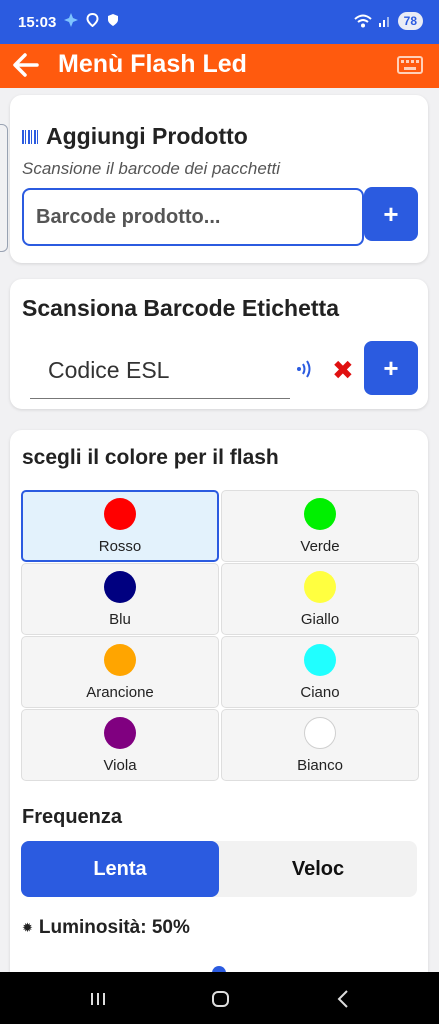 The height and width of the screenshot is (1024, 439). What do you see at coordinates (37, 22) in the screenshot?
I see `status-time: 15:03` at bounding box center [37, 22].